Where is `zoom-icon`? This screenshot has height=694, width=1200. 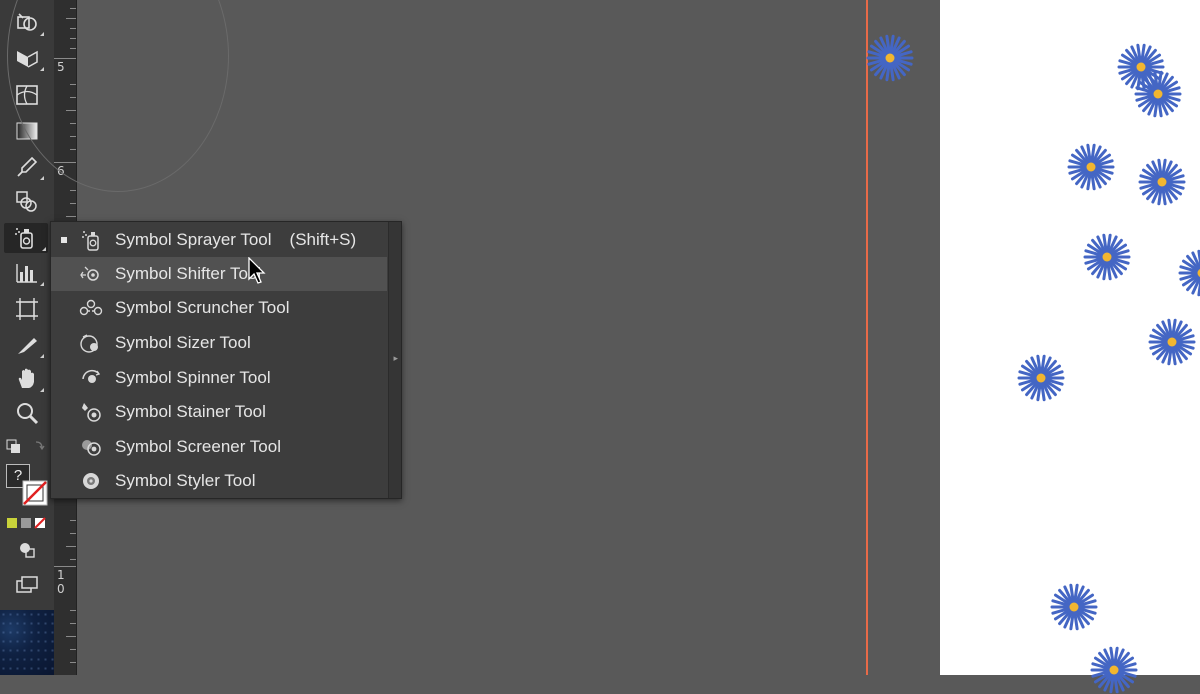
zoom-icon is located at coordinates (27, 413).